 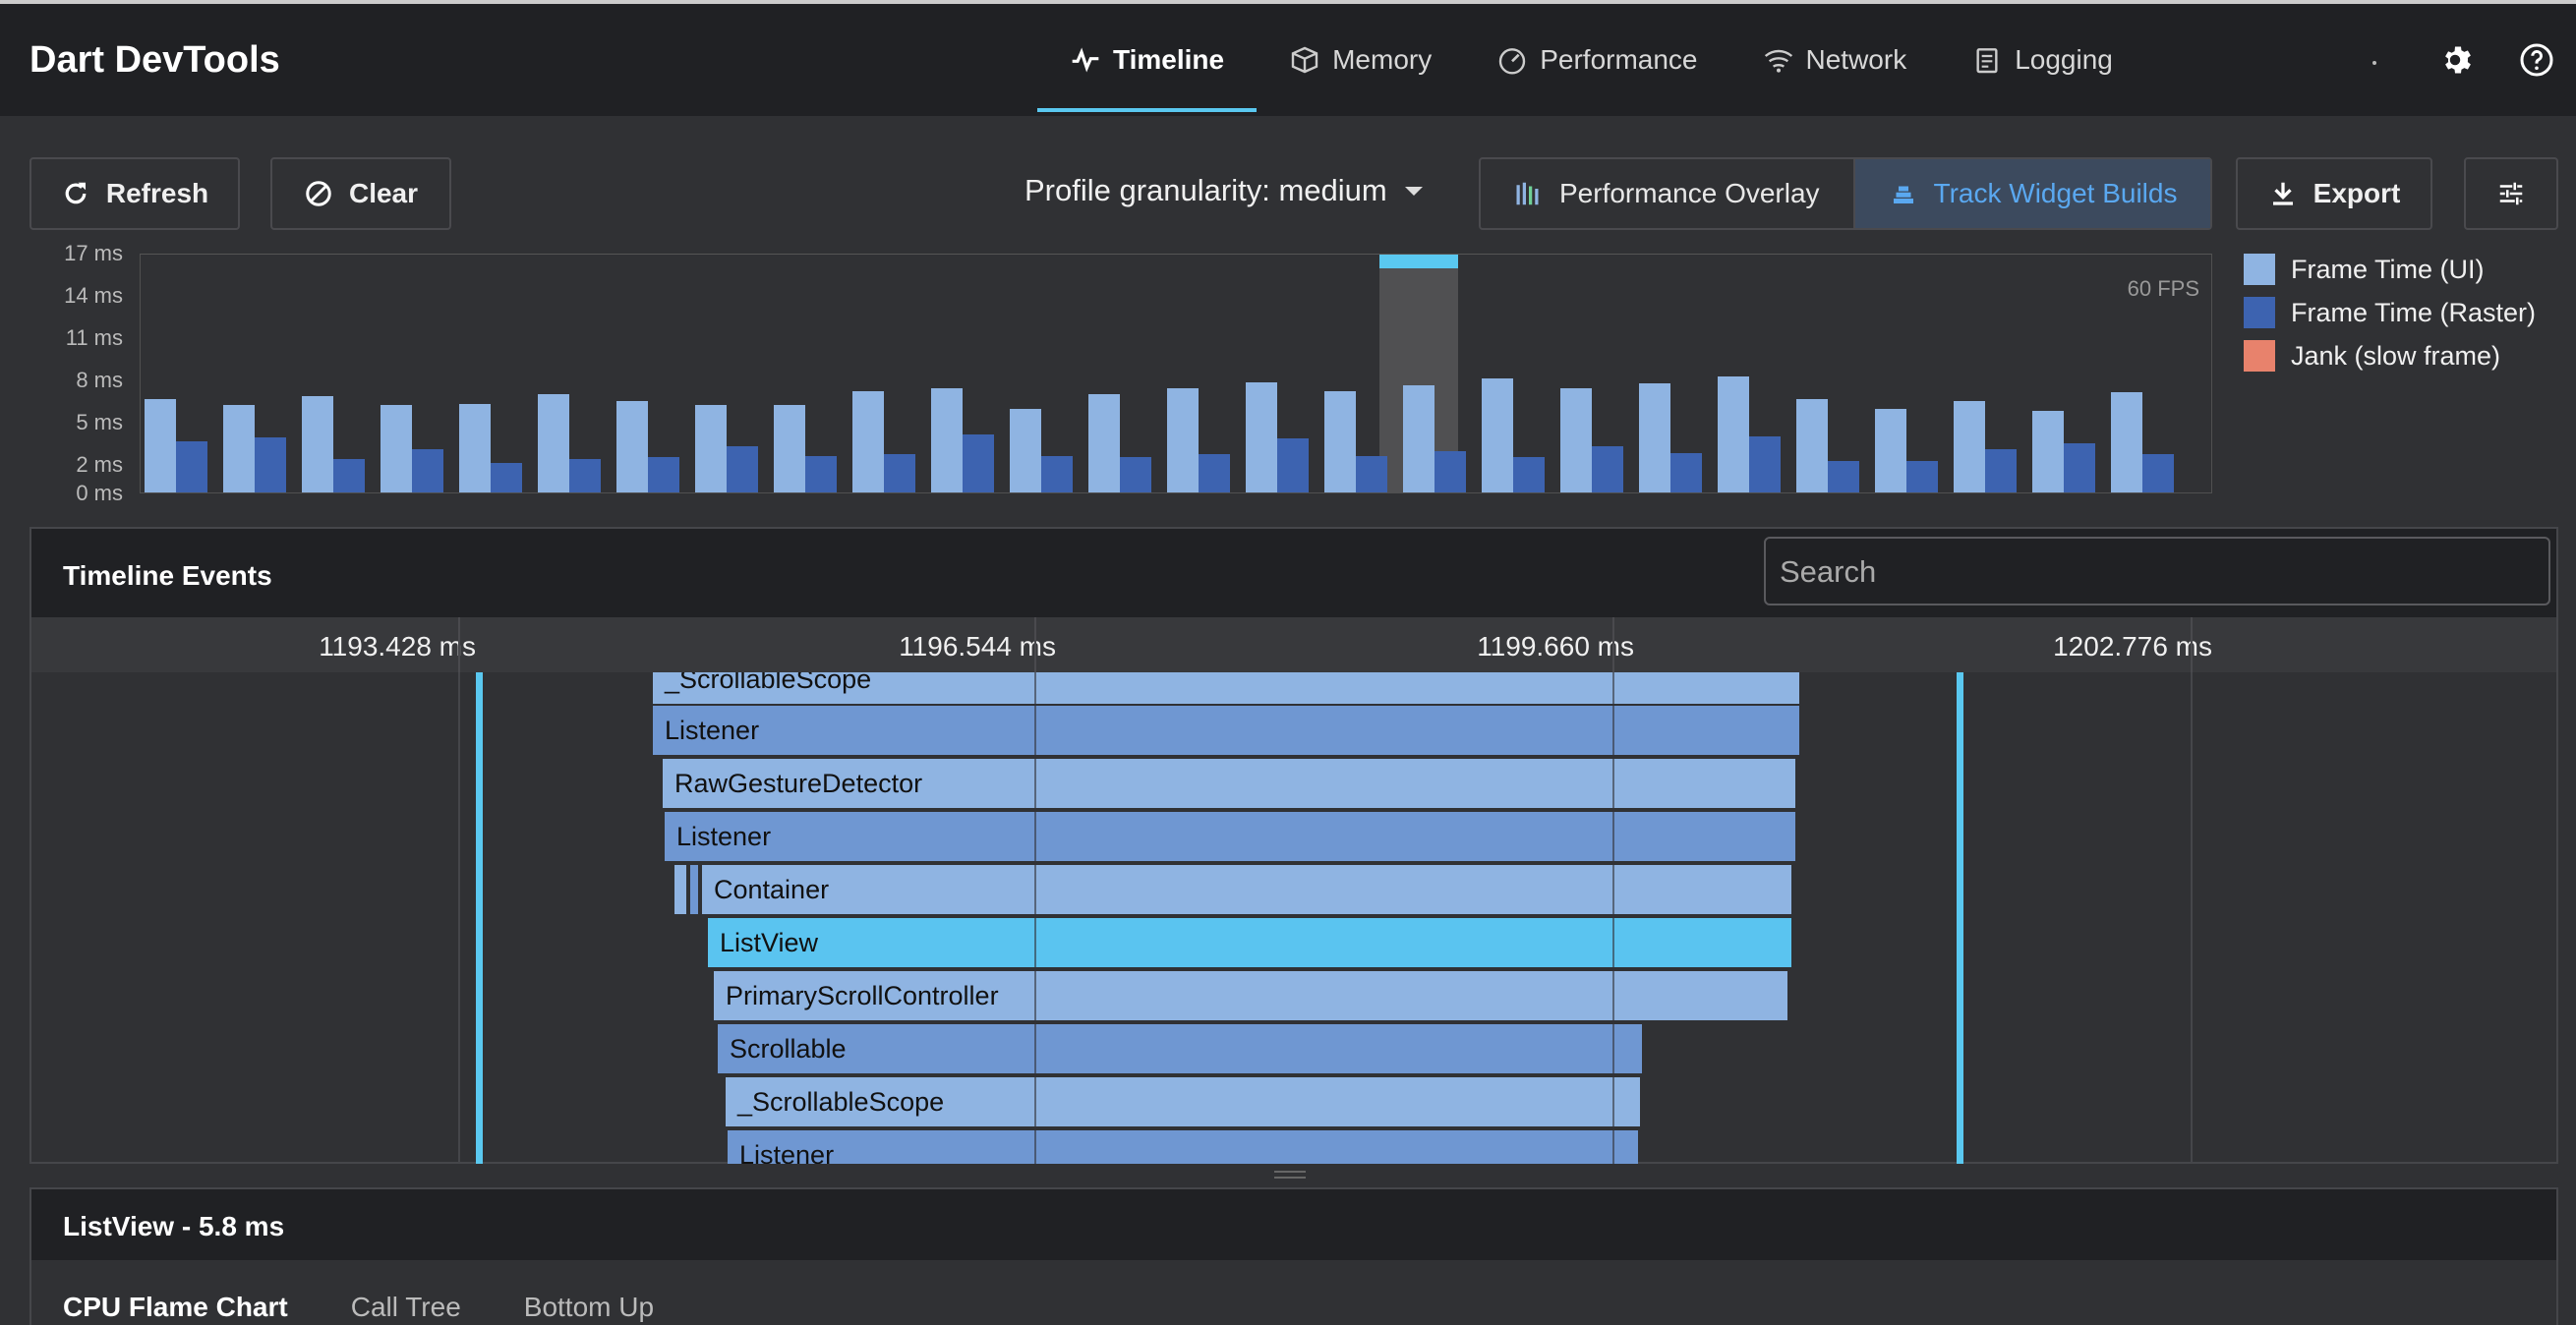 What do you see at coordinates (1147, 60) in the screenshot?
I see `tab-timeline: Timeline` at bounding box center [1147, 60].